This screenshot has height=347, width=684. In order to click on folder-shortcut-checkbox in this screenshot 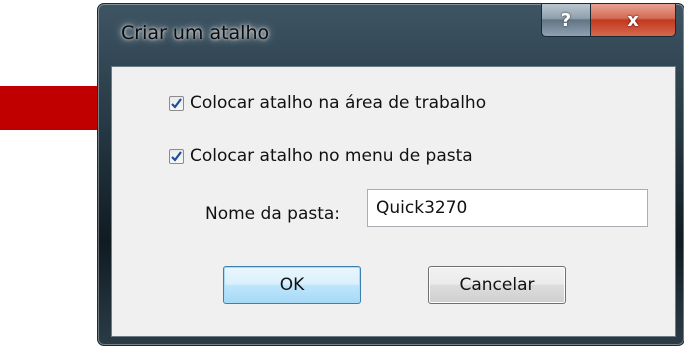, I will do `click(176, 156)`.